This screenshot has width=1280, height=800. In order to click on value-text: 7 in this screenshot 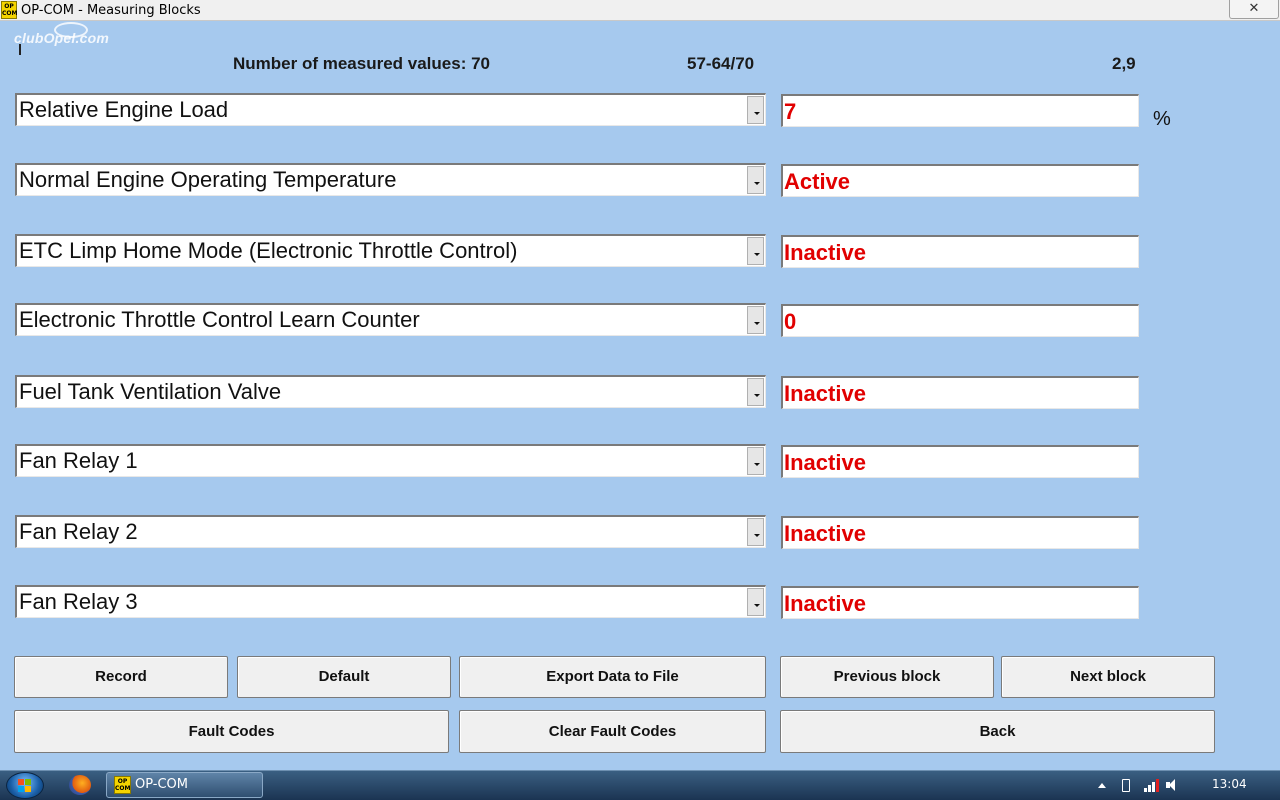, I will do `click(790, 111)`.